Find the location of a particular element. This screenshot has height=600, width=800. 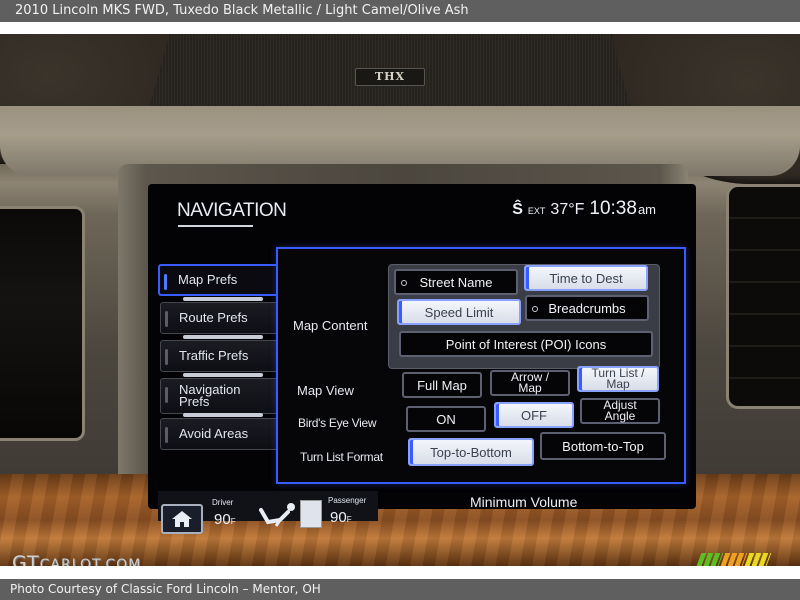

time-to-dest-toggle: Time to Dest is located at coordinates (586, 278).